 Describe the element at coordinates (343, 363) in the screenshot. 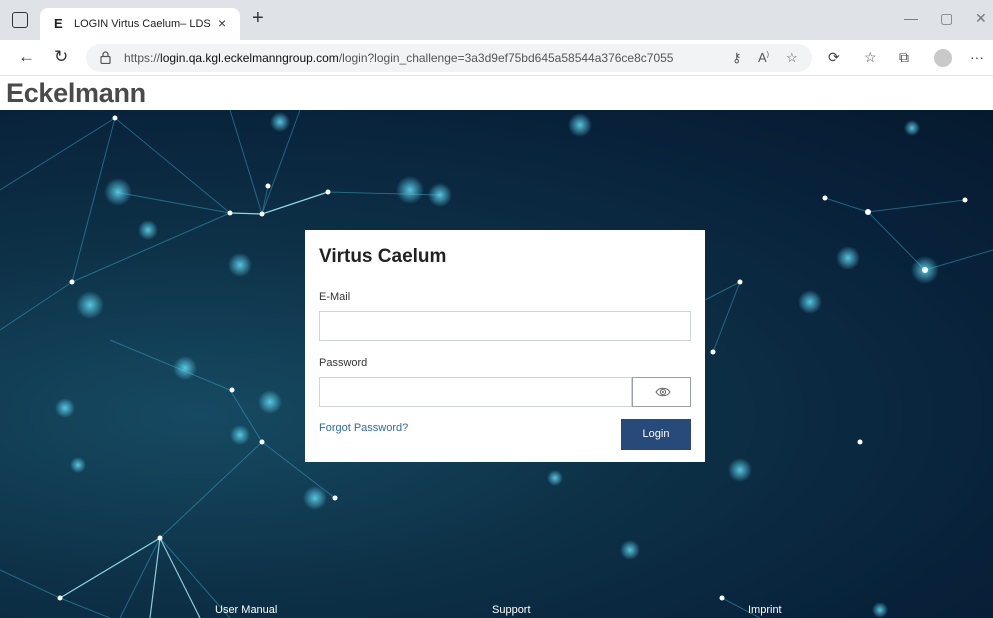

I see `password-label: Password` at that location.